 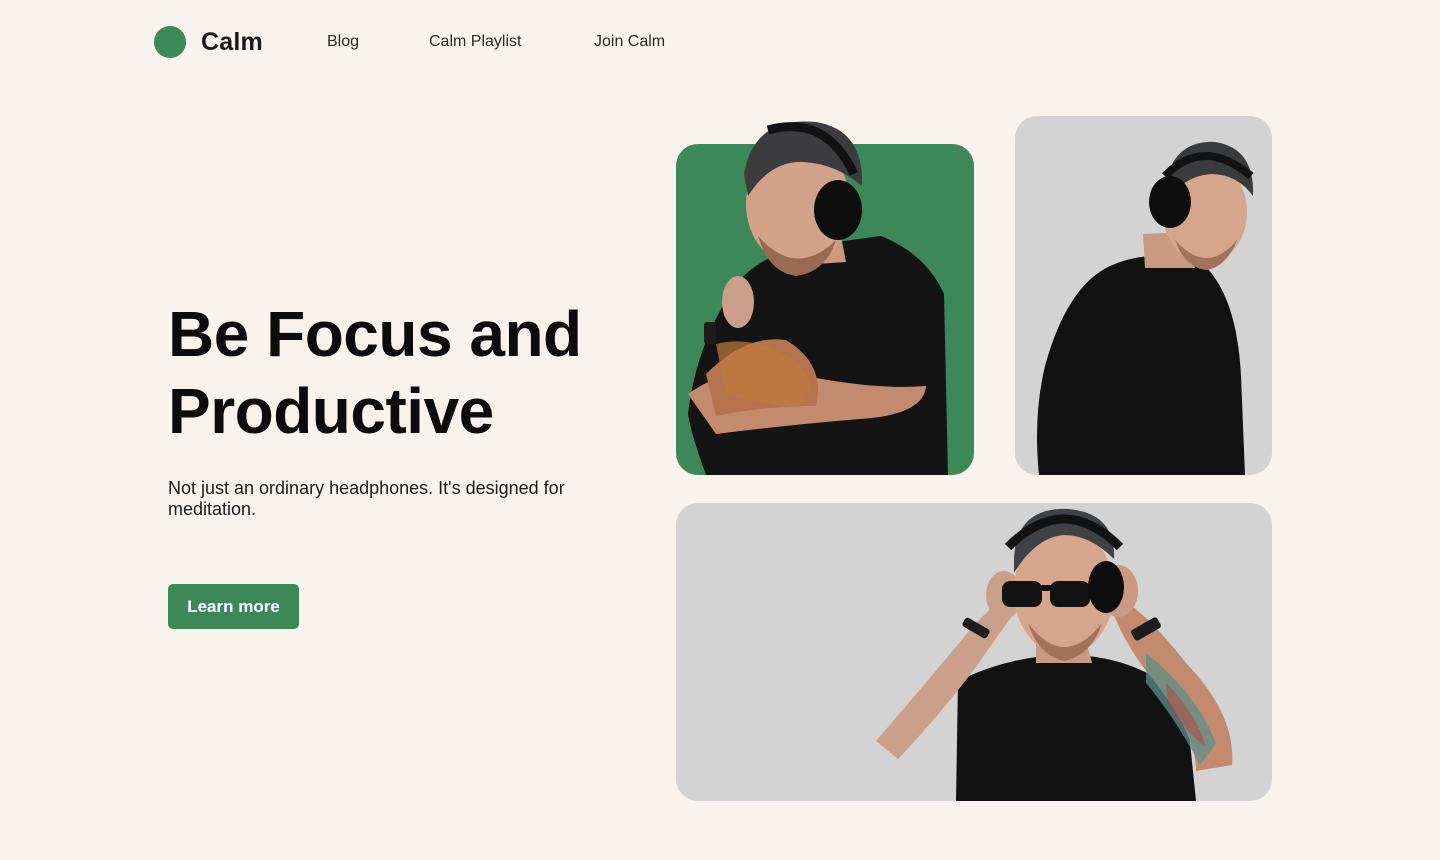 I want to click on photo-card-arms-crossed, so click(x=825, y=298).